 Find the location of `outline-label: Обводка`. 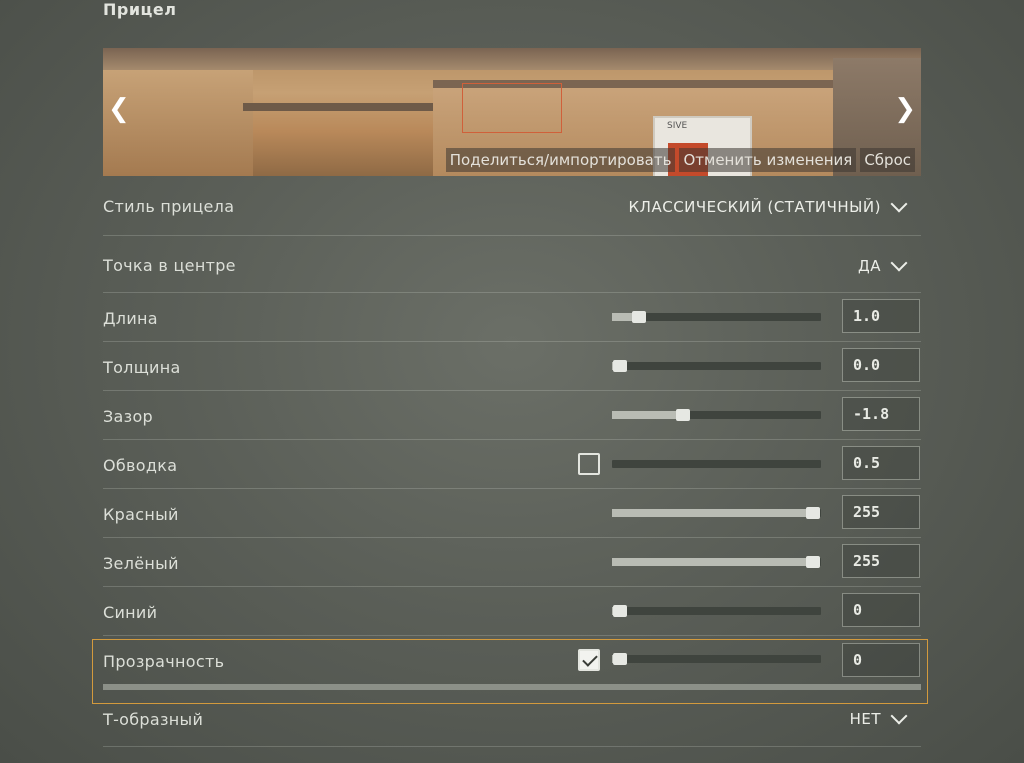

outline-label: Обводка is located at coordinates (140, 465).